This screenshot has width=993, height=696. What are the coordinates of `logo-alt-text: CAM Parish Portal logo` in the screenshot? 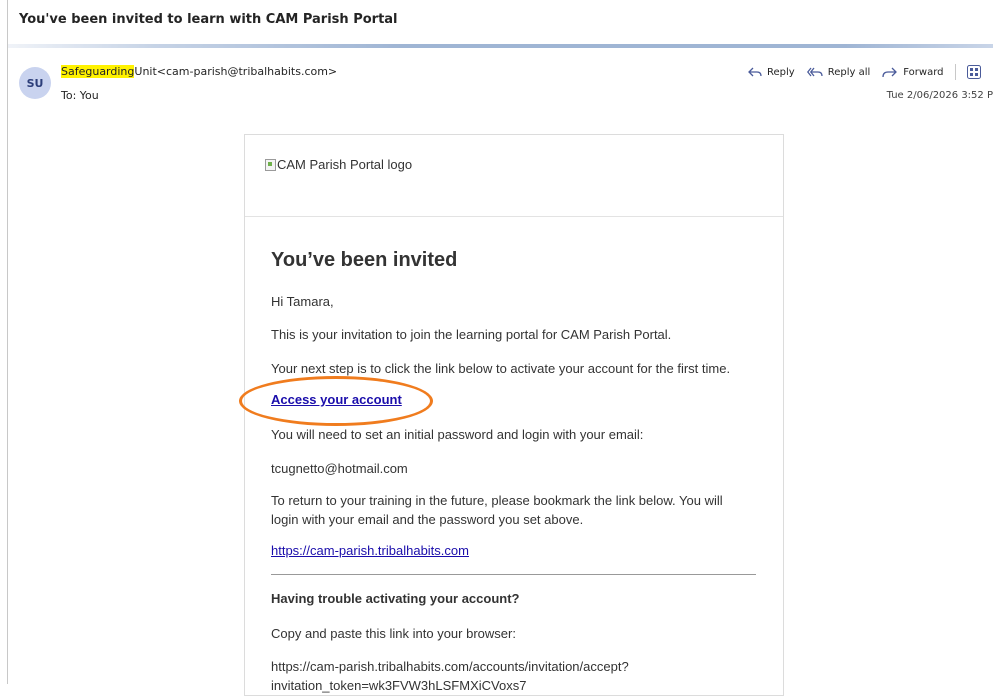 It's located at (345, 164).